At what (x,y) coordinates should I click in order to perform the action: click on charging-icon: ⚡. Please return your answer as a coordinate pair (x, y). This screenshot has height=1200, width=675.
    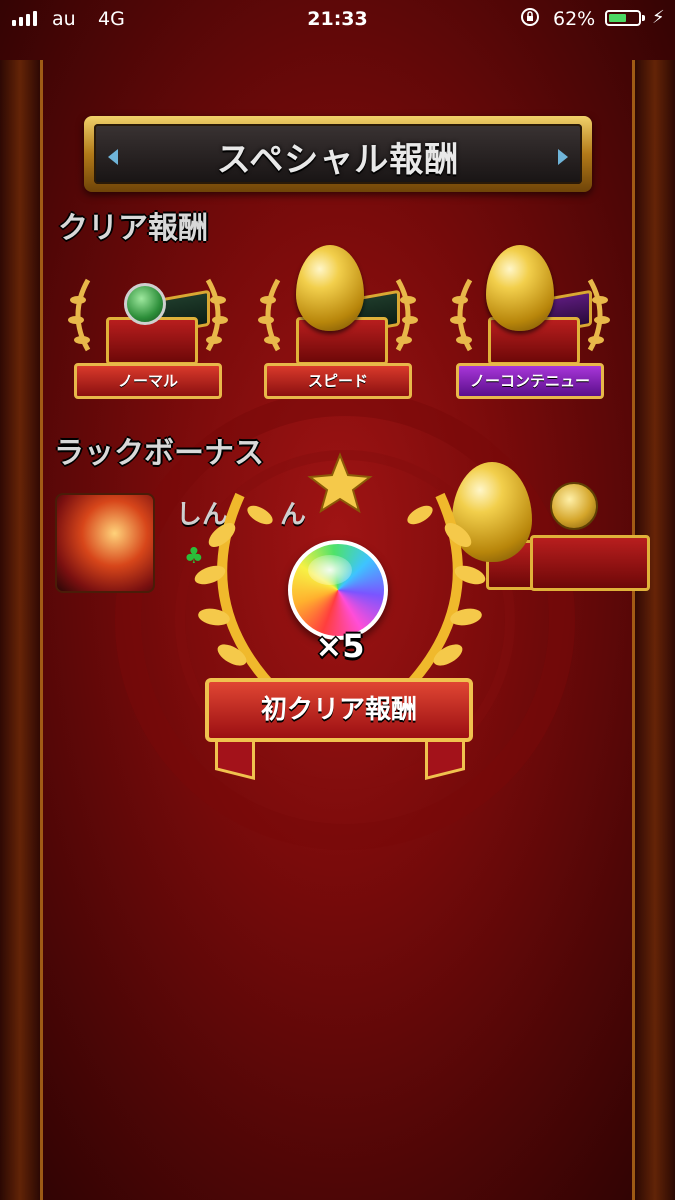
    Looking at the image, I should click on (658, 17).